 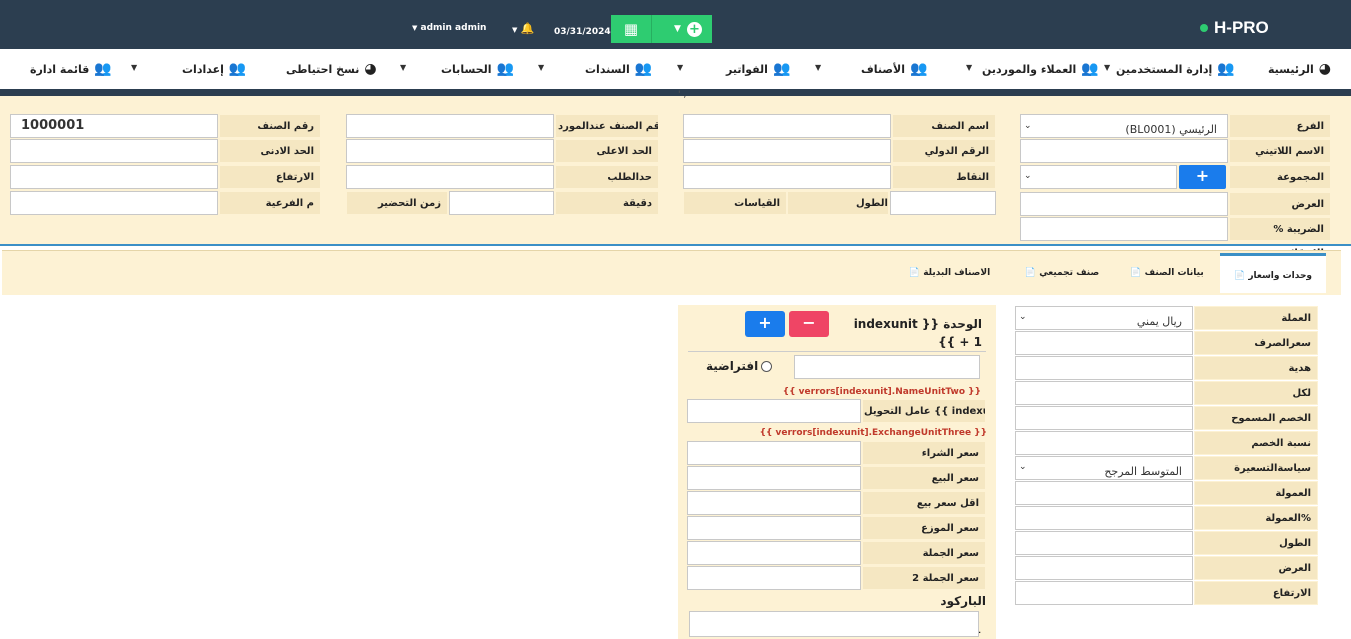 What do you see at coordinates (774, 453) in the screenshot?
I see `buy-price-input` at bounding box center [774, 453].